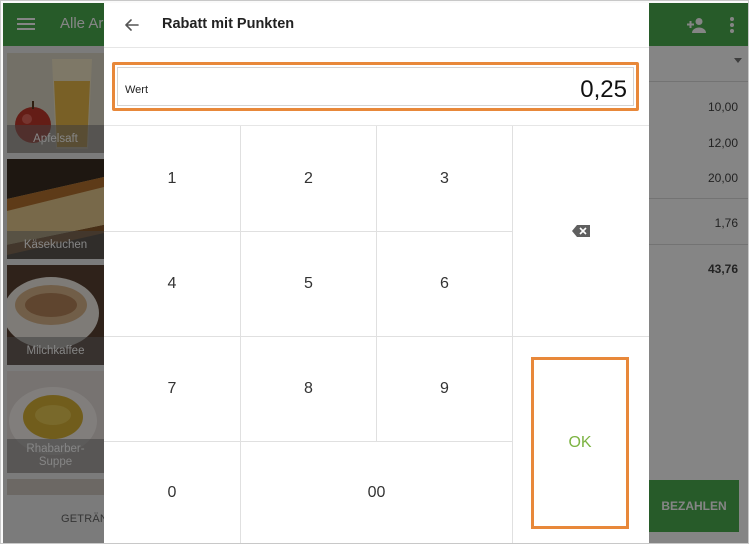 This screenshot has height=544, width=749. Describe the element at coordinates (580, 443) in the screenshot. I see `ok-button: OK` at that location.